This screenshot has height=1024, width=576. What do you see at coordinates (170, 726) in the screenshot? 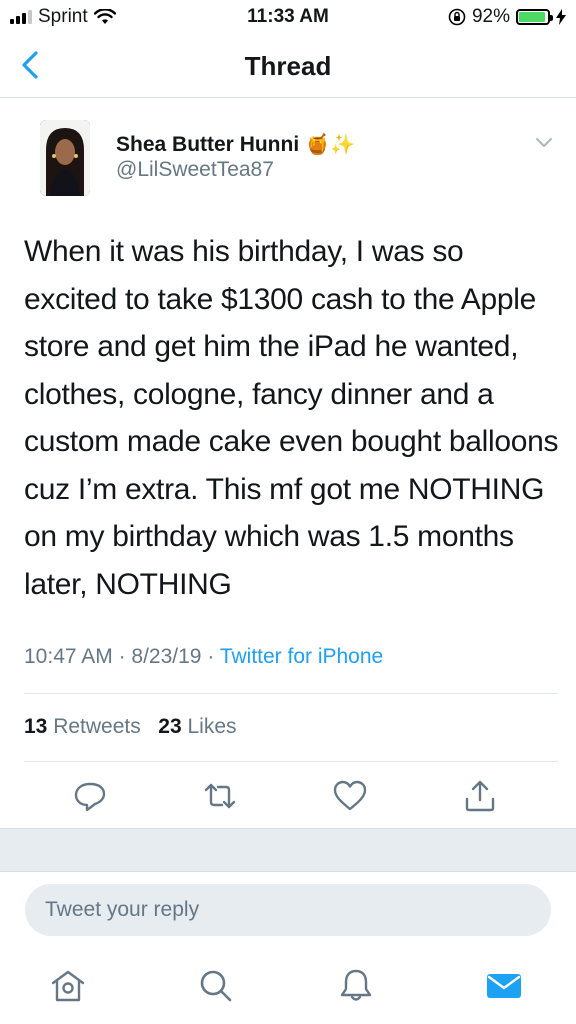
I see `likes-count: 23` at bounding box center [170, 726].